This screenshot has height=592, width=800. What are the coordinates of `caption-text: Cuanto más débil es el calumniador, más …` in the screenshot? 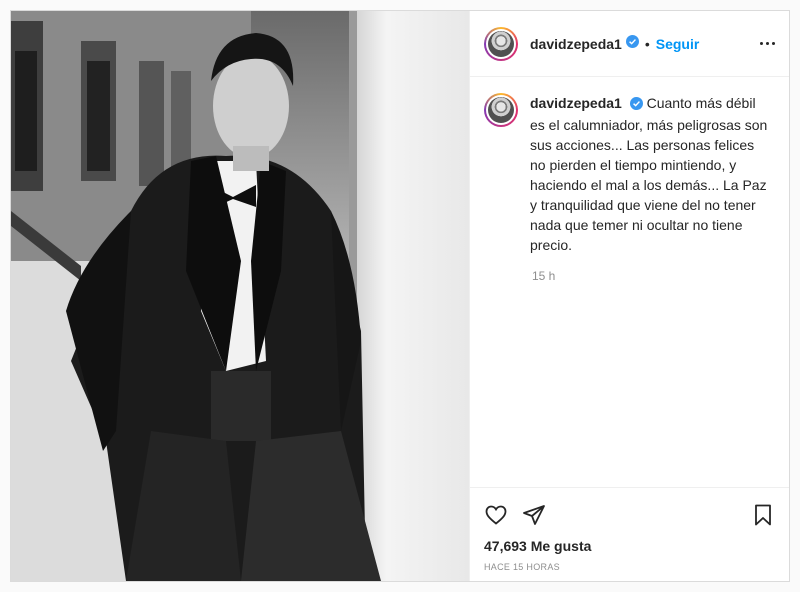 It's located at (649, 174).